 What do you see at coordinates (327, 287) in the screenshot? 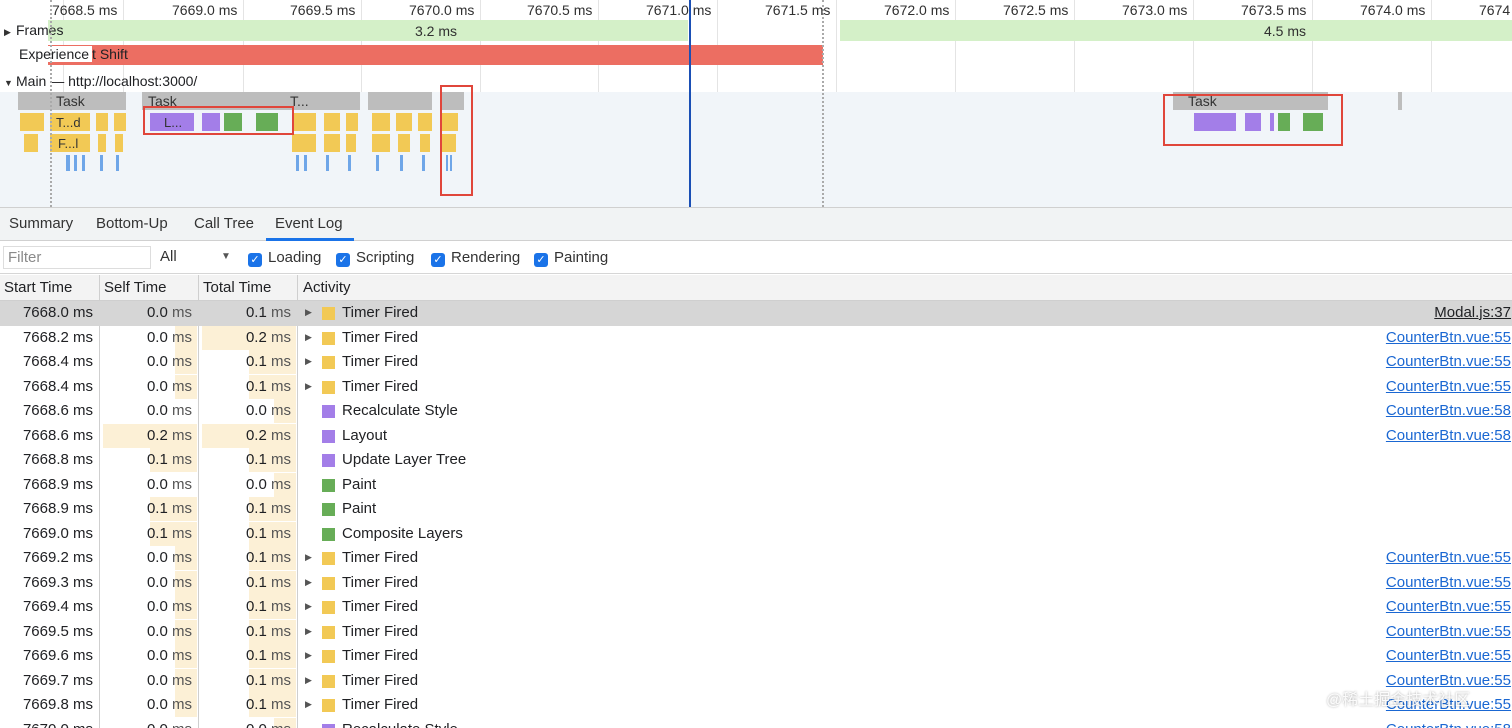
I see `column-header-activity: Activity` at bounding box center [327, 287].